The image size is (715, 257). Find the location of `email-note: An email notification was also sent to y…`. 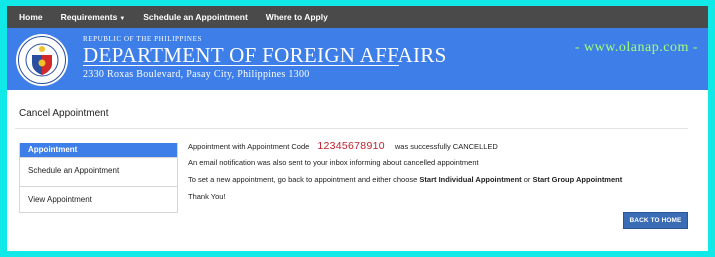

email-note: An email notification was also sent to y… is located at coordinates (333, 162).